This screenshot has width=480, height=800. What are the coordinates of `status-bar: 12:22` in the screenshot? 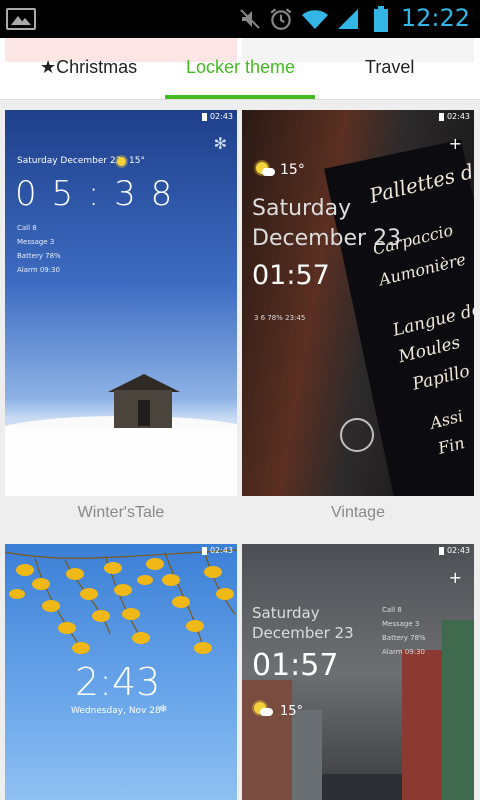 It's located at (240, 19).